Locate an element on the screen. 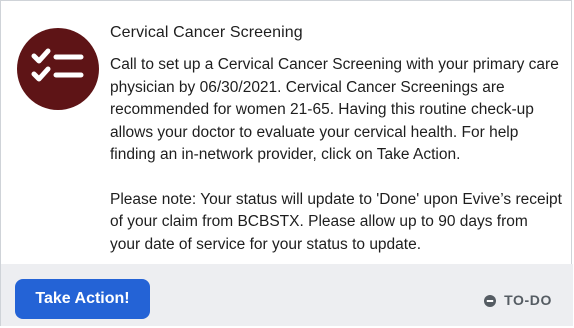 The image size is (574, 328). checklist-icon is located at coordinates (58, 69).